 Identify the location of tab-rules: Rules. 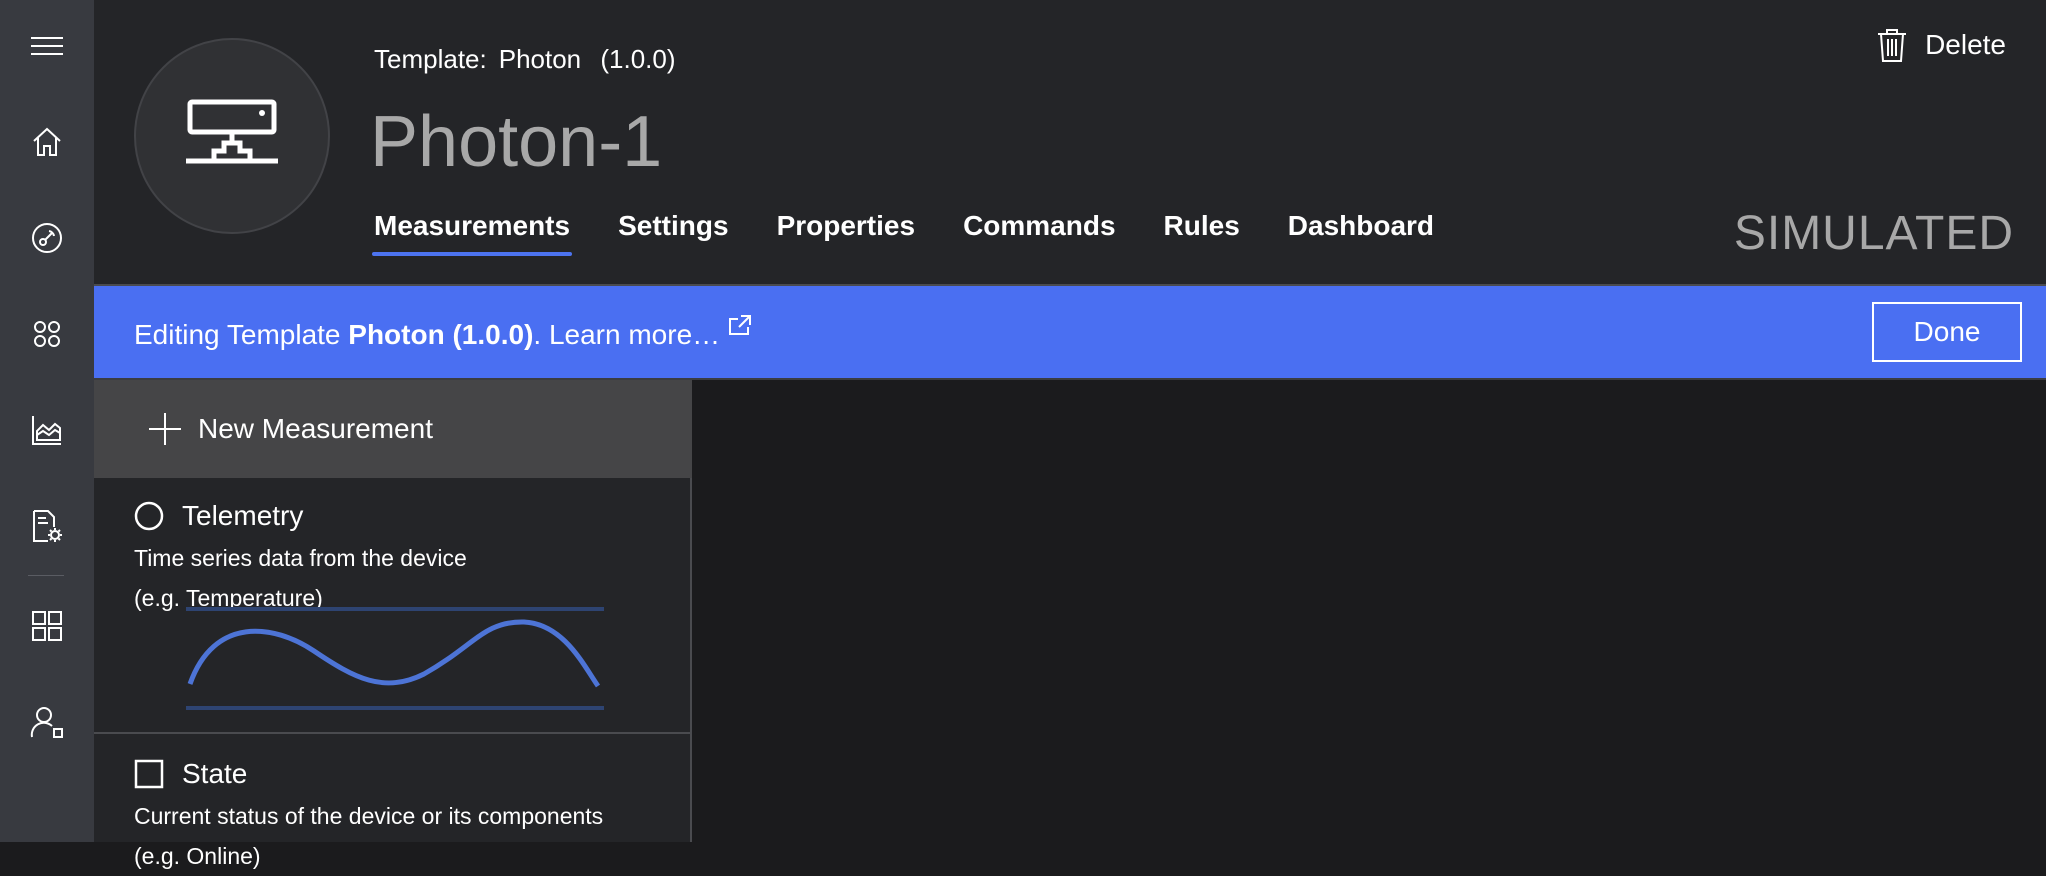
(1202, 236).